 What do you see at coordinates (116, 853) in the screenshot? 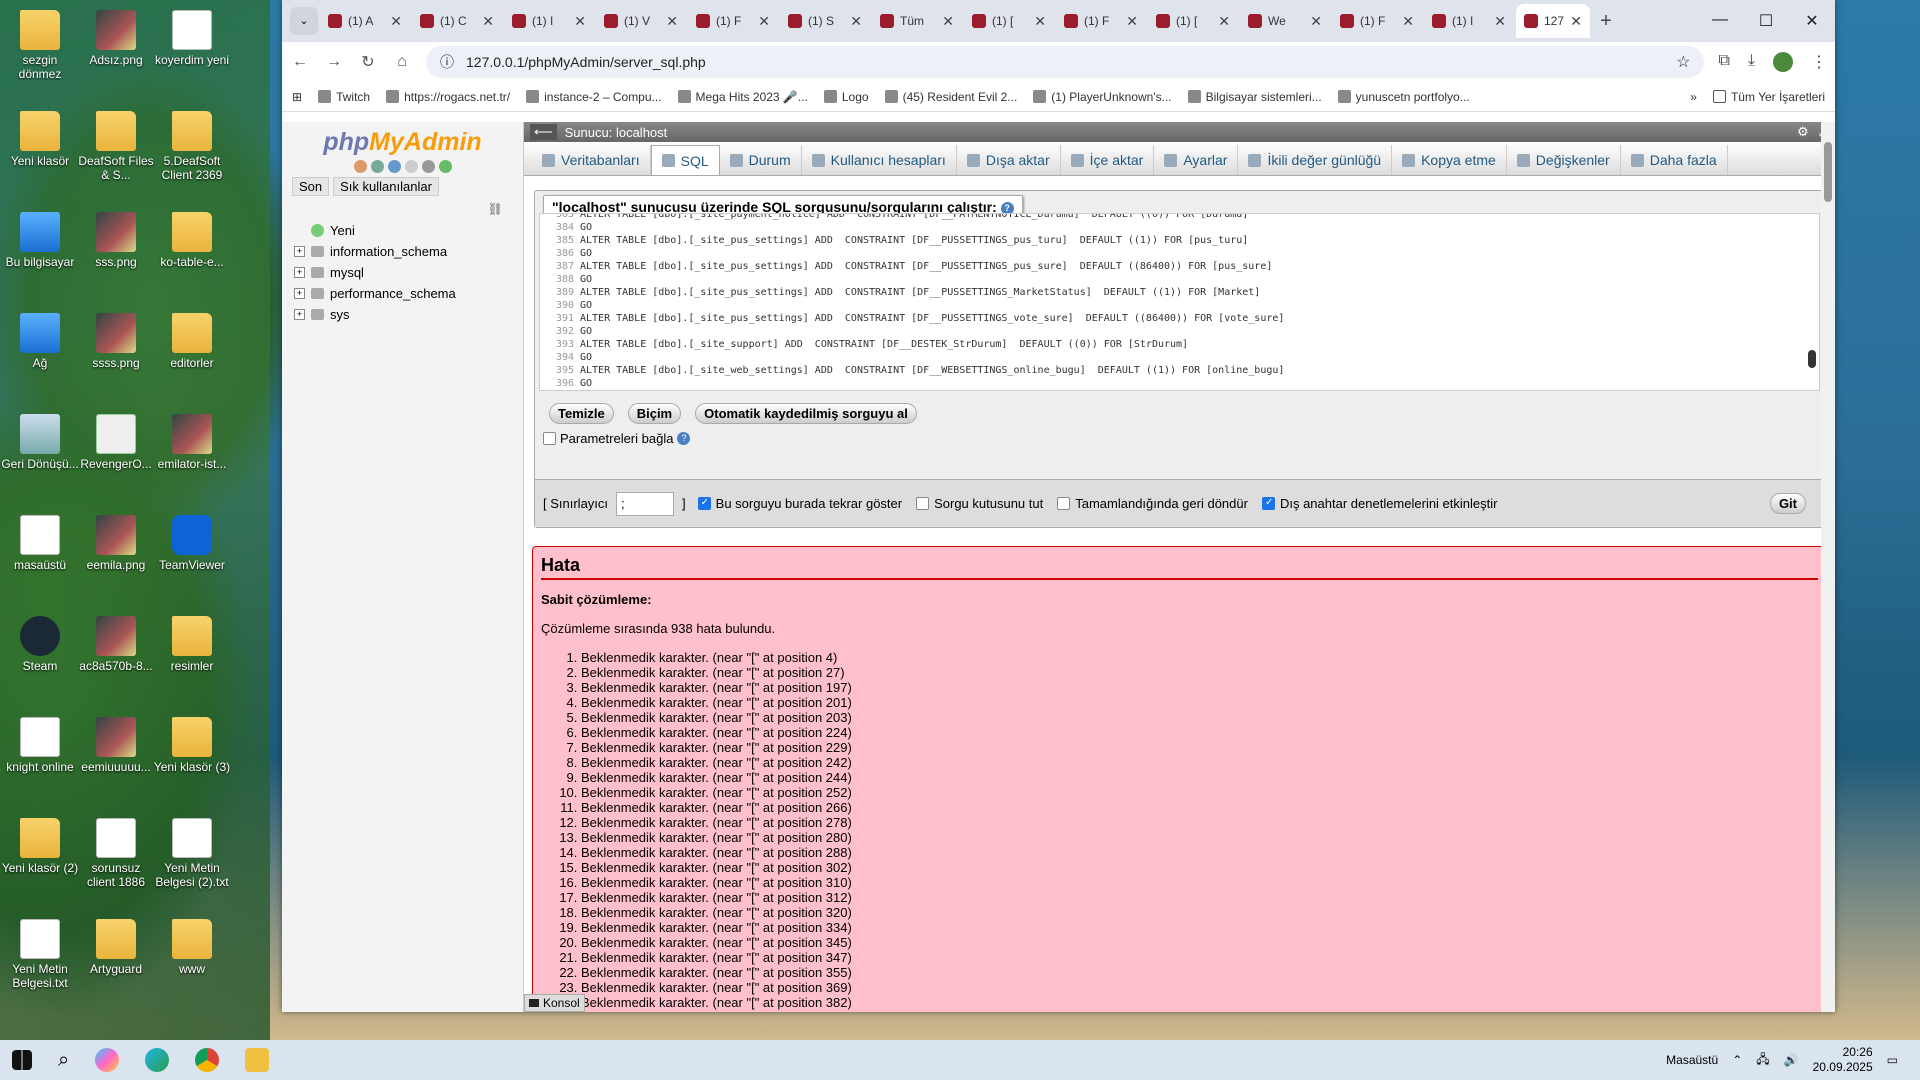
I see `desktop-icon: sorunsuz client 1886` at bounding box center [116, 853].